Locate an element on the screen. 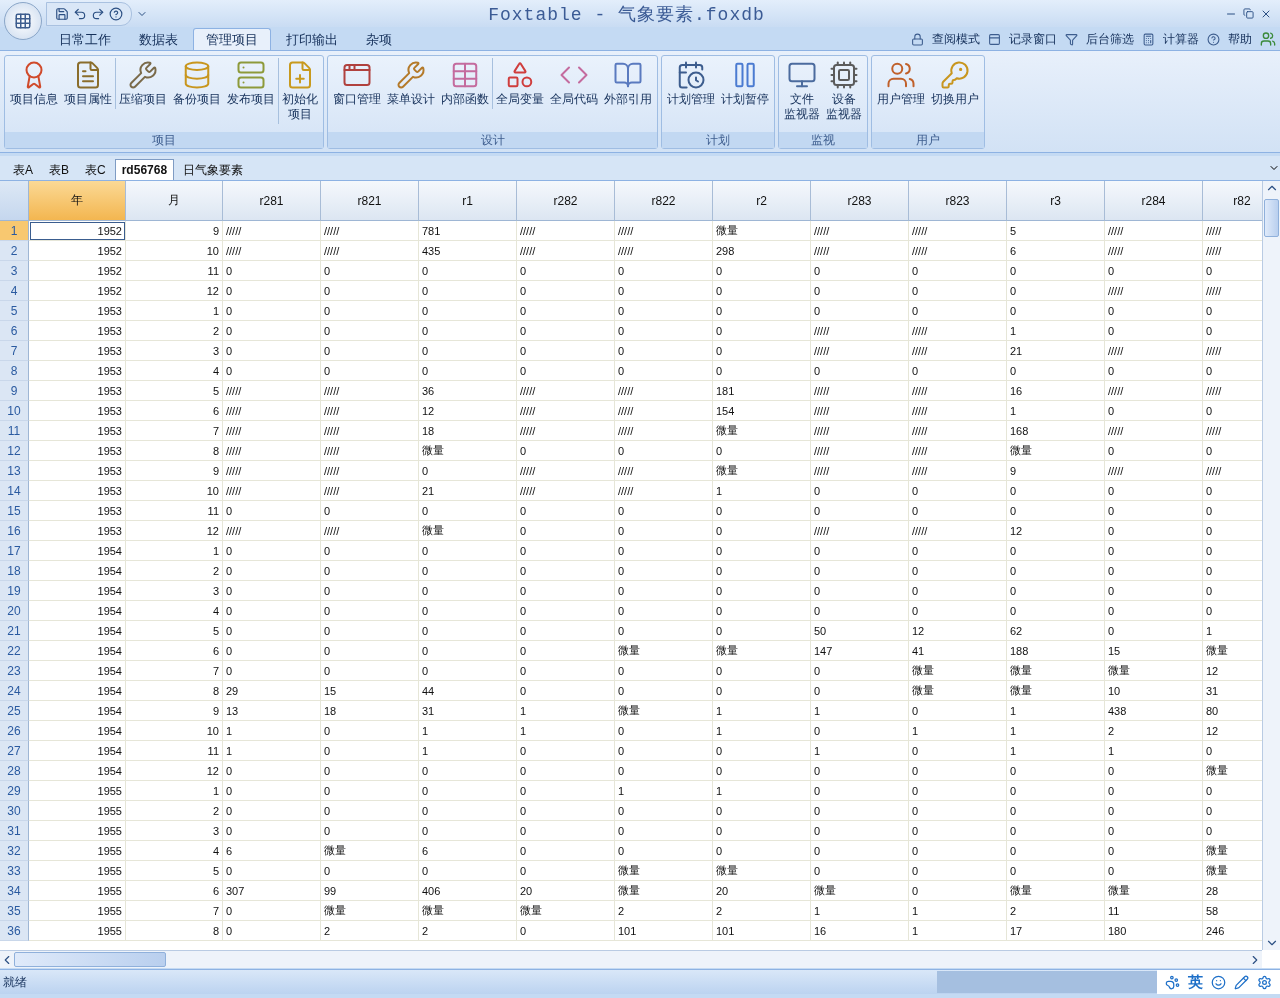 The width and height of the screenshot is (1280, 998). sheet-tab: 表A is located at coordinates (23, 169).